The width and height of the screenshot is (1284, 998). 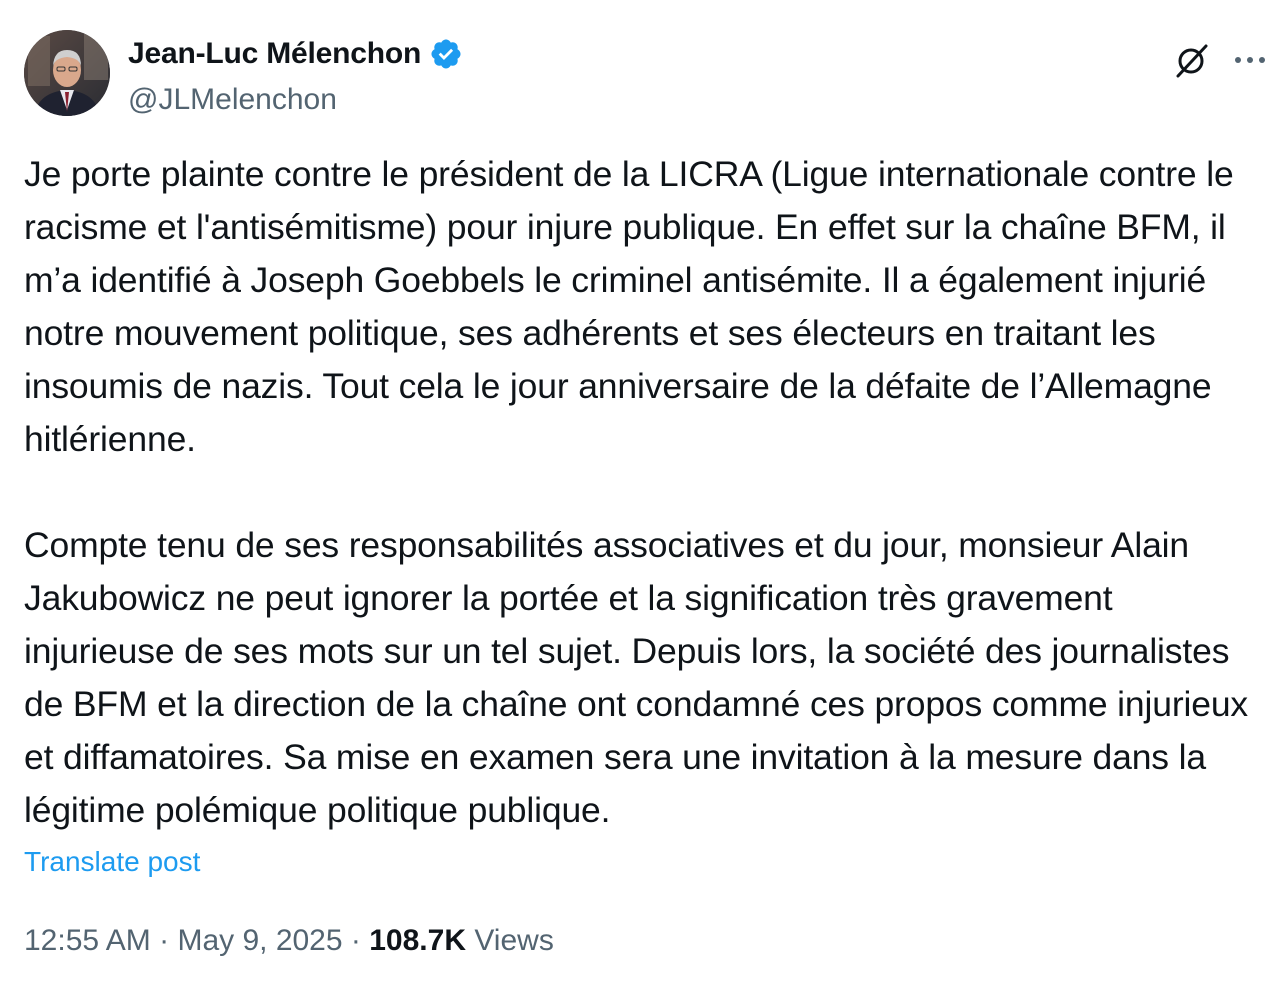 What do you see at coordinates (112, 862) in the screenshot?
I see `translate-post-link: Translate post` at bounding box center [112, 862].